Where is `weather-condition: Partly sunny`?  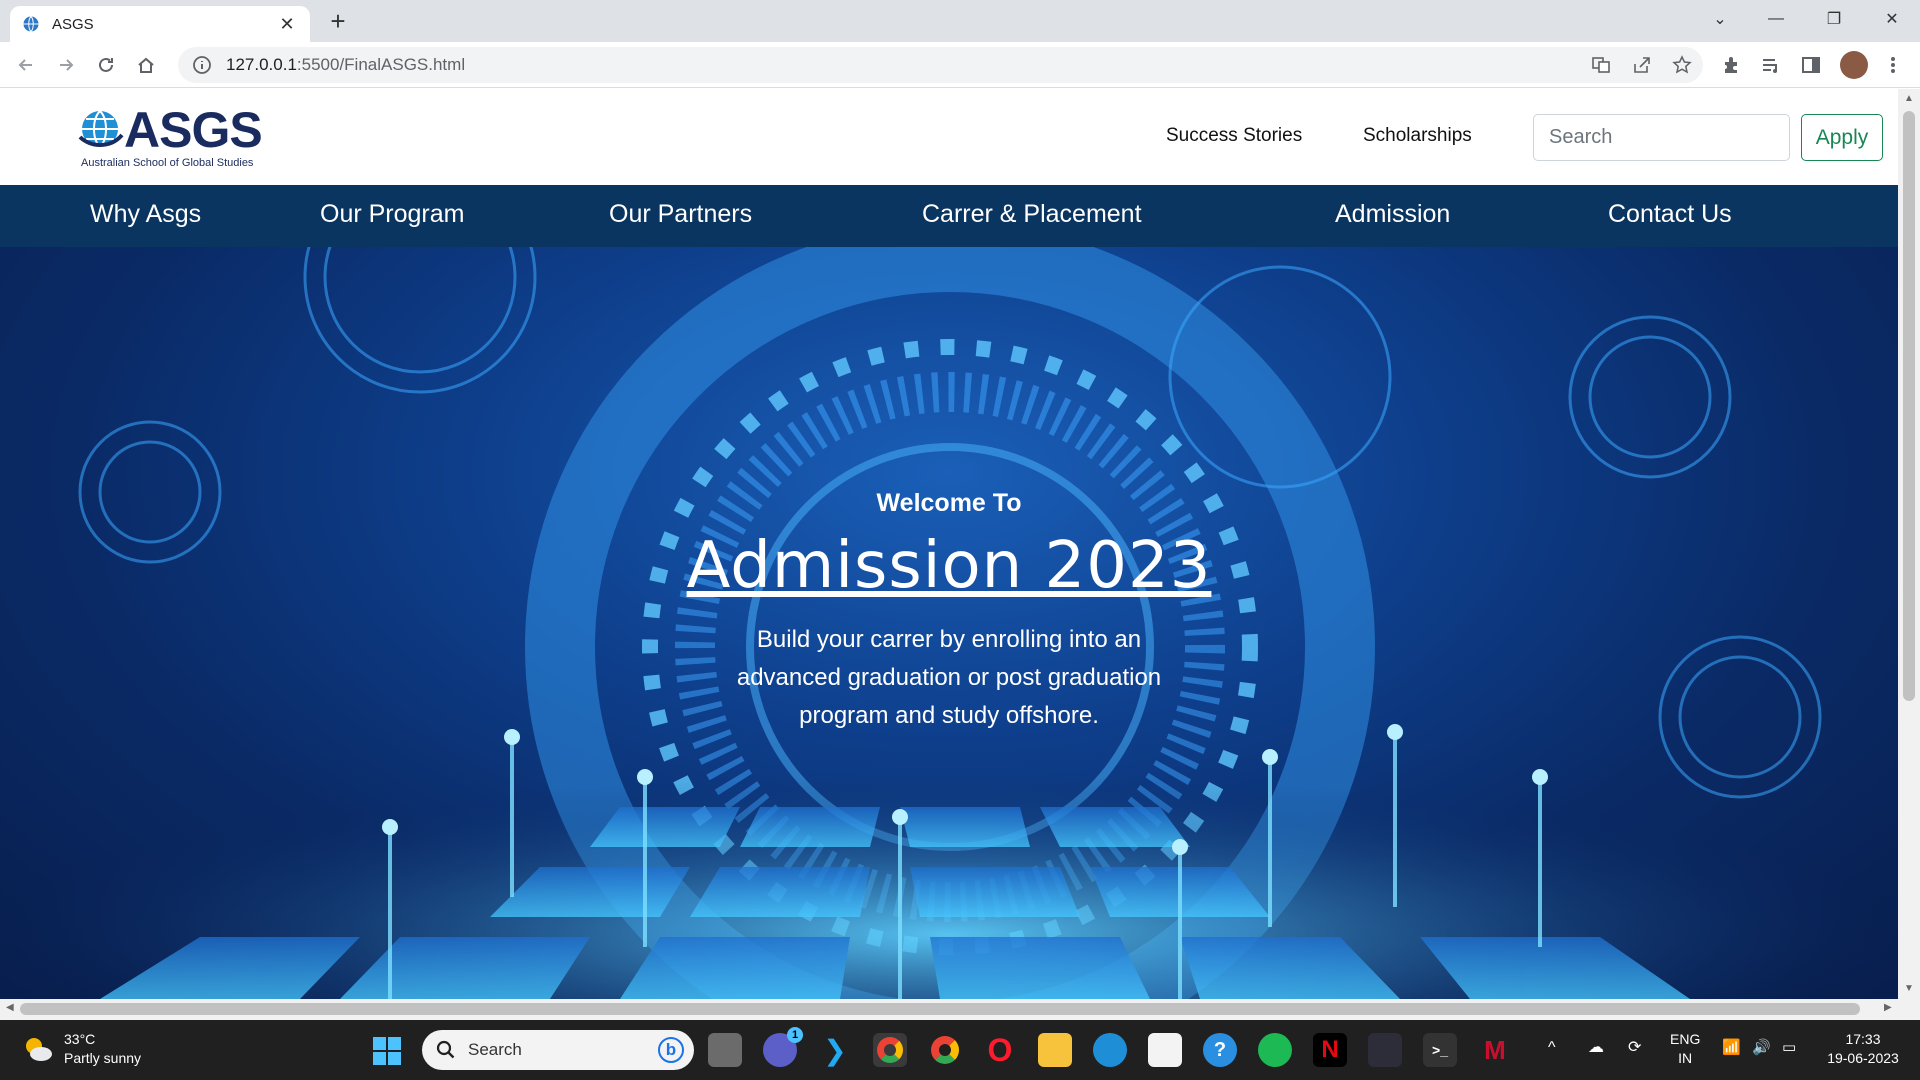
weather-condition: Partly sunny is located at coordinates (103, 1058).